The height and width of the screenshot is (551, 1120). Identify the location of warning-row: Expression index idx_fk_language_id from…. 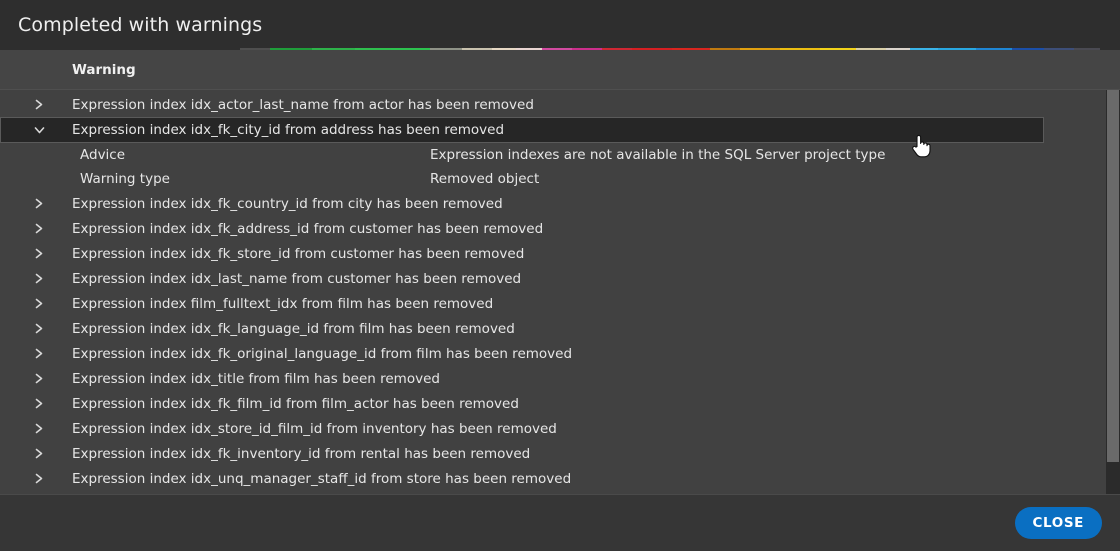
(553, 328).